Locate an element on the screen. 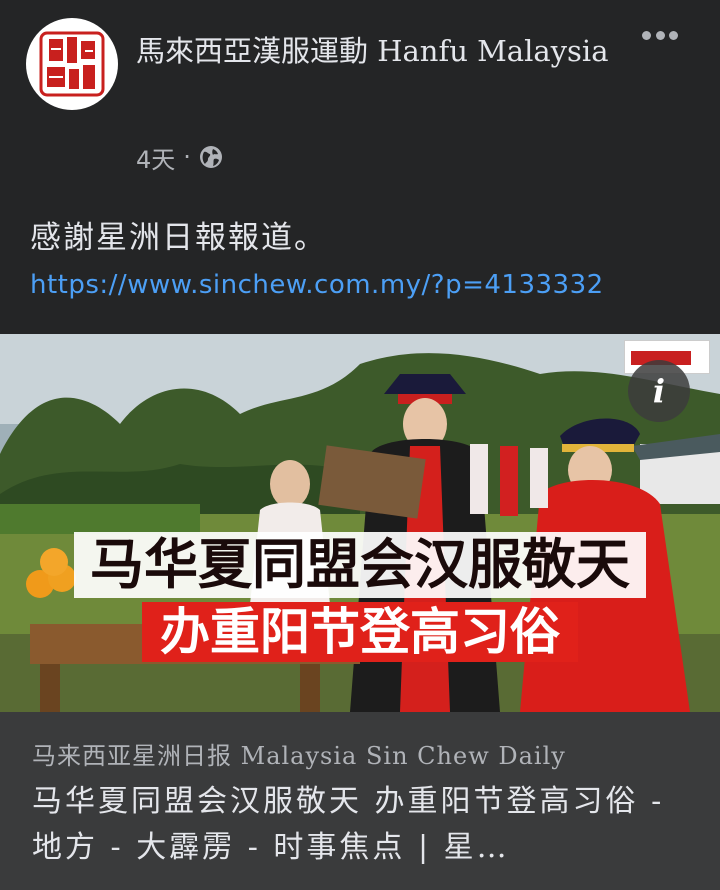  more-options-icon is located at coordinates (660, 35).